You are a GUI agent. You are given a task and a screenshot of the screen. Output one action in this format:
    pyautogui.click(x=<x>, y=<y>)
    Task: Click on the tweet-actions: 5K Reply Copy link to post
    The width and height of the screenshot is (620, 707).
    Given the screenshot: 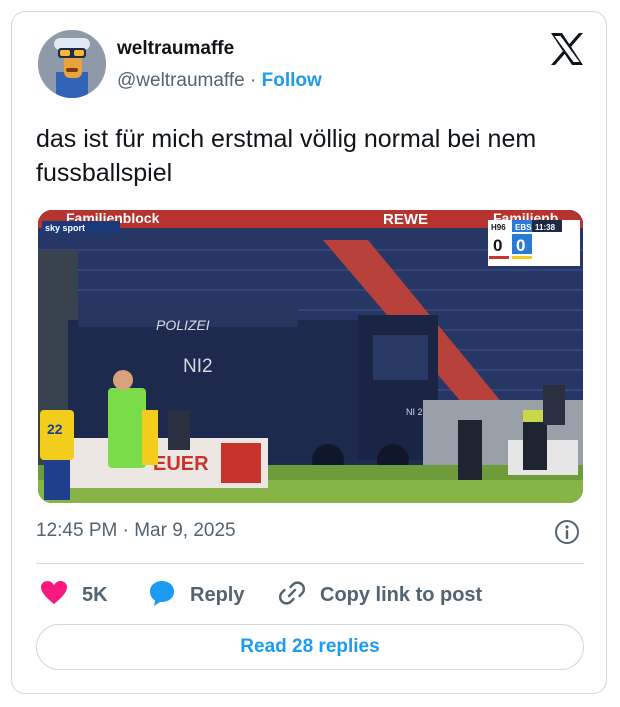 What is the action you would take?
    pyautogui.click(x=309, y=595)
    